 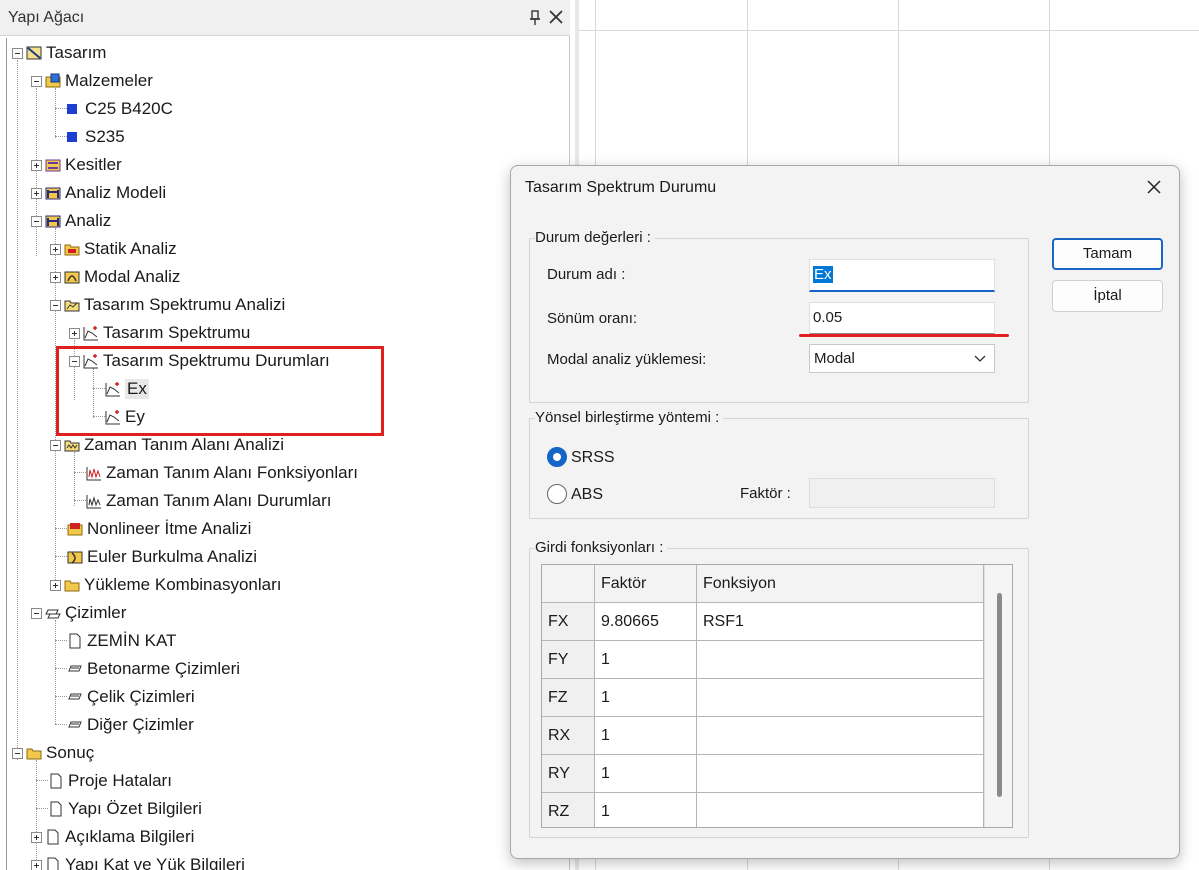 What do you see at coordinates (557, 457) in the screenshot?
I see `srss-radio` at bounding box center [557, 457].